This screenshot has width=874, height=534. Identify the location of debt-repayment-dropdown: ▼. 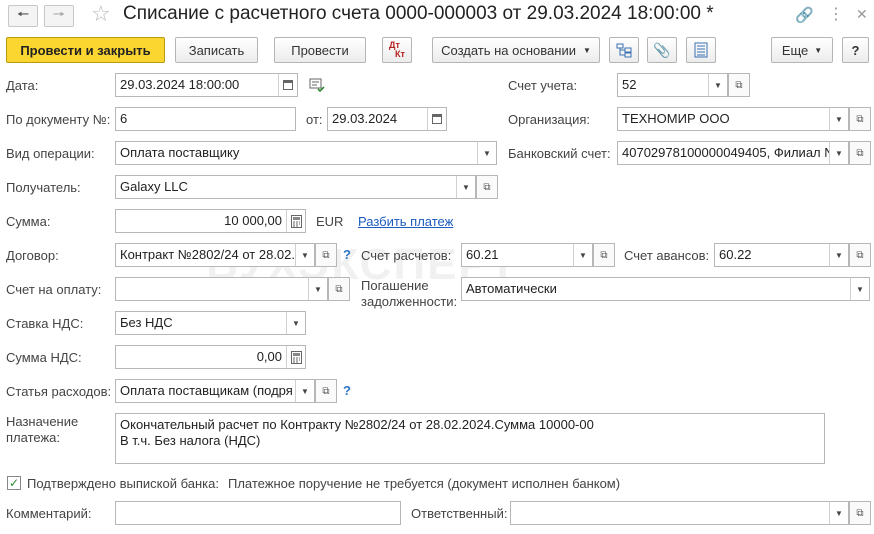
(860, 289).